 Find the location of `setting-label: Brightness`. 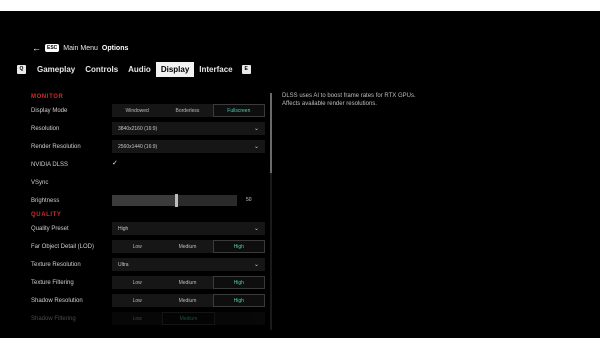

setting-label: Brightness is located at coordinates (45, 201).